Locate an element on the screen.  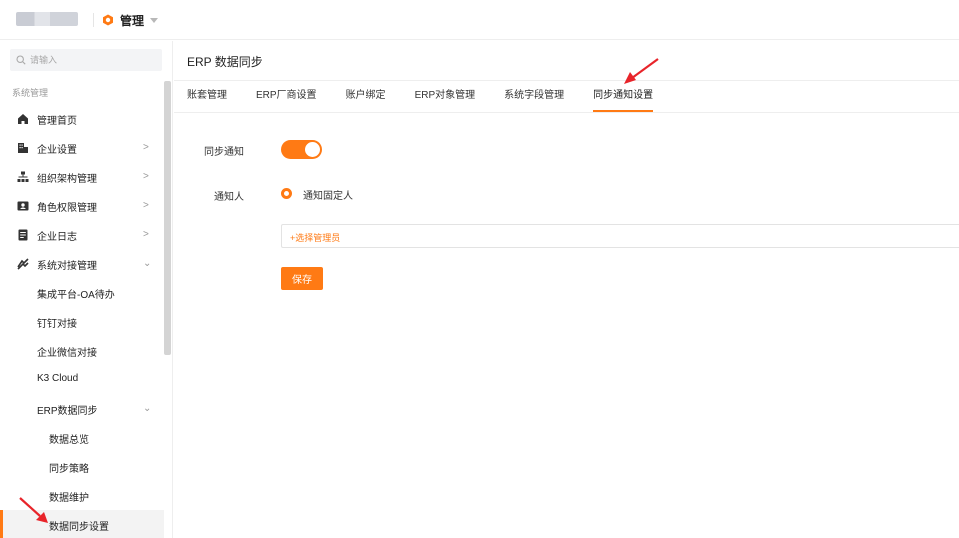
sidebar-item-label: 数据同步设置 is located at coordinates (79, 527).